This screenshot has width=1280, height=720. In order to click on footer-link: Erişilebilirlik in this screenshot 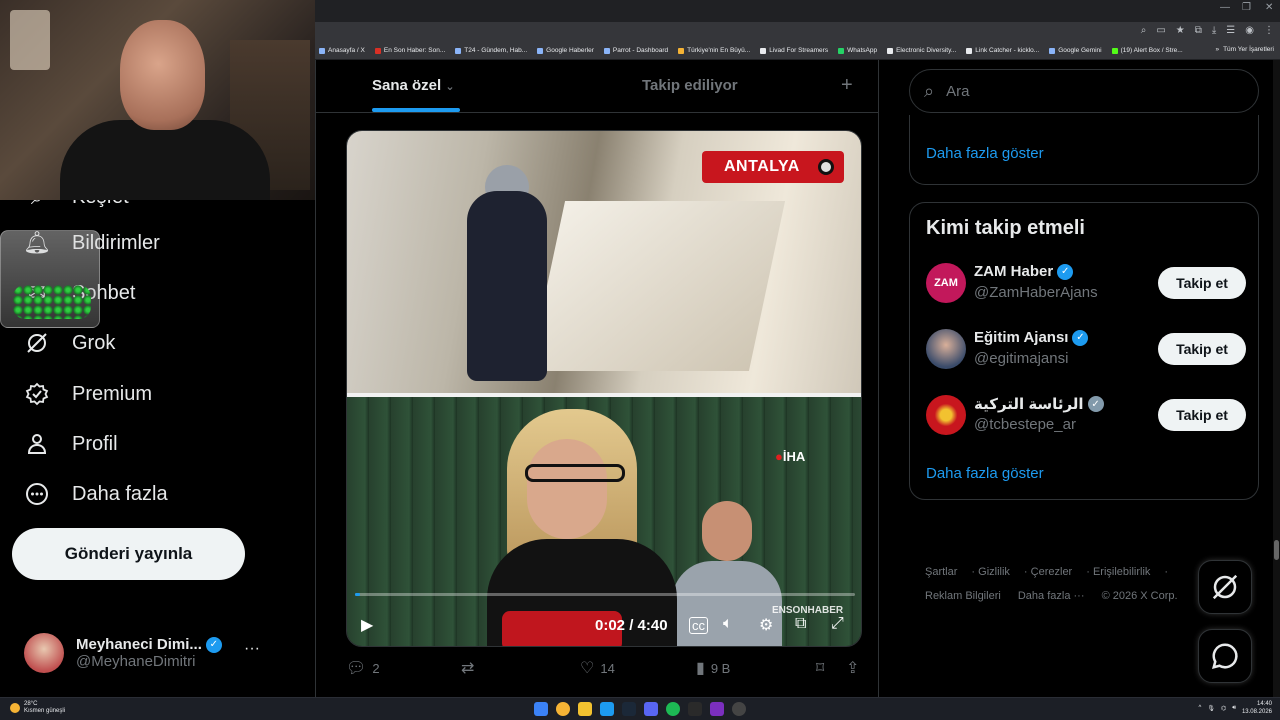, I will do `click(1121, 572)`.